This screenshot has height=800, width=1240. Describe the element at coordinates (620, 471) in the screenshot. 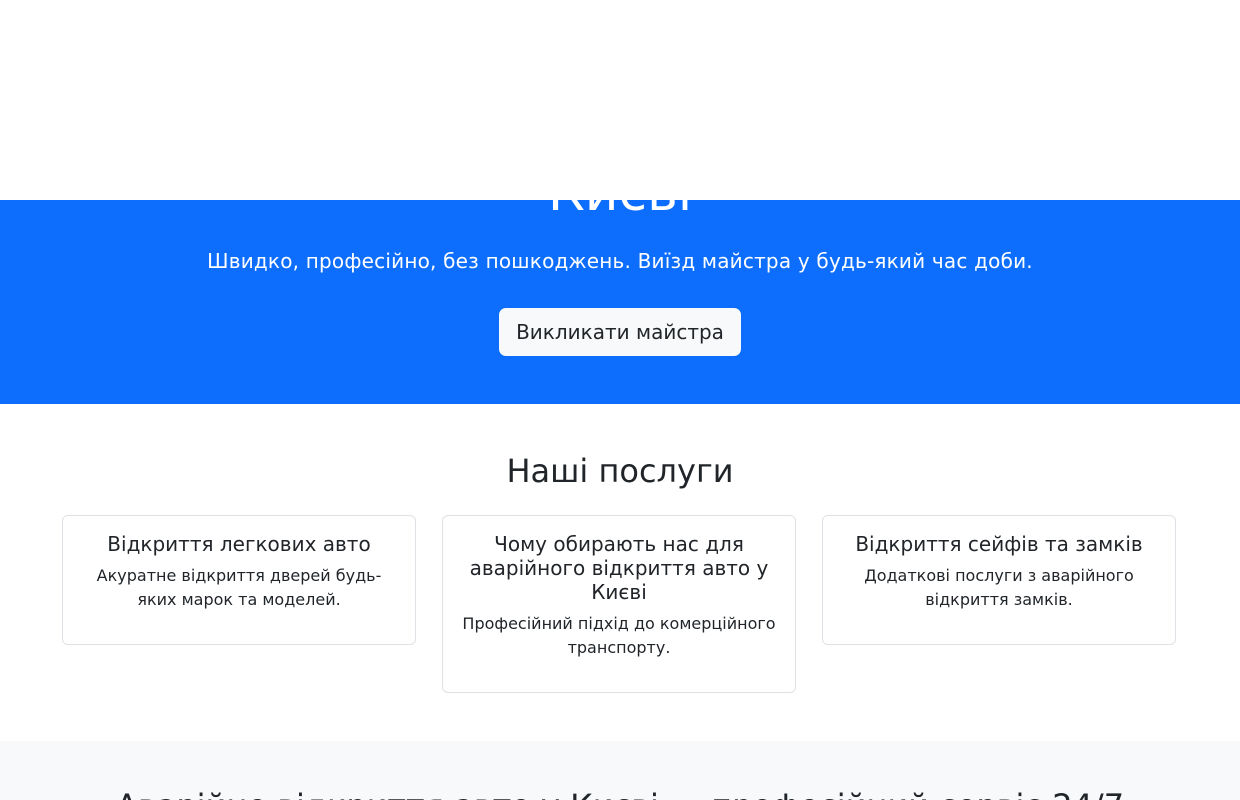

I see `services-title: Наші послуги` at that location.